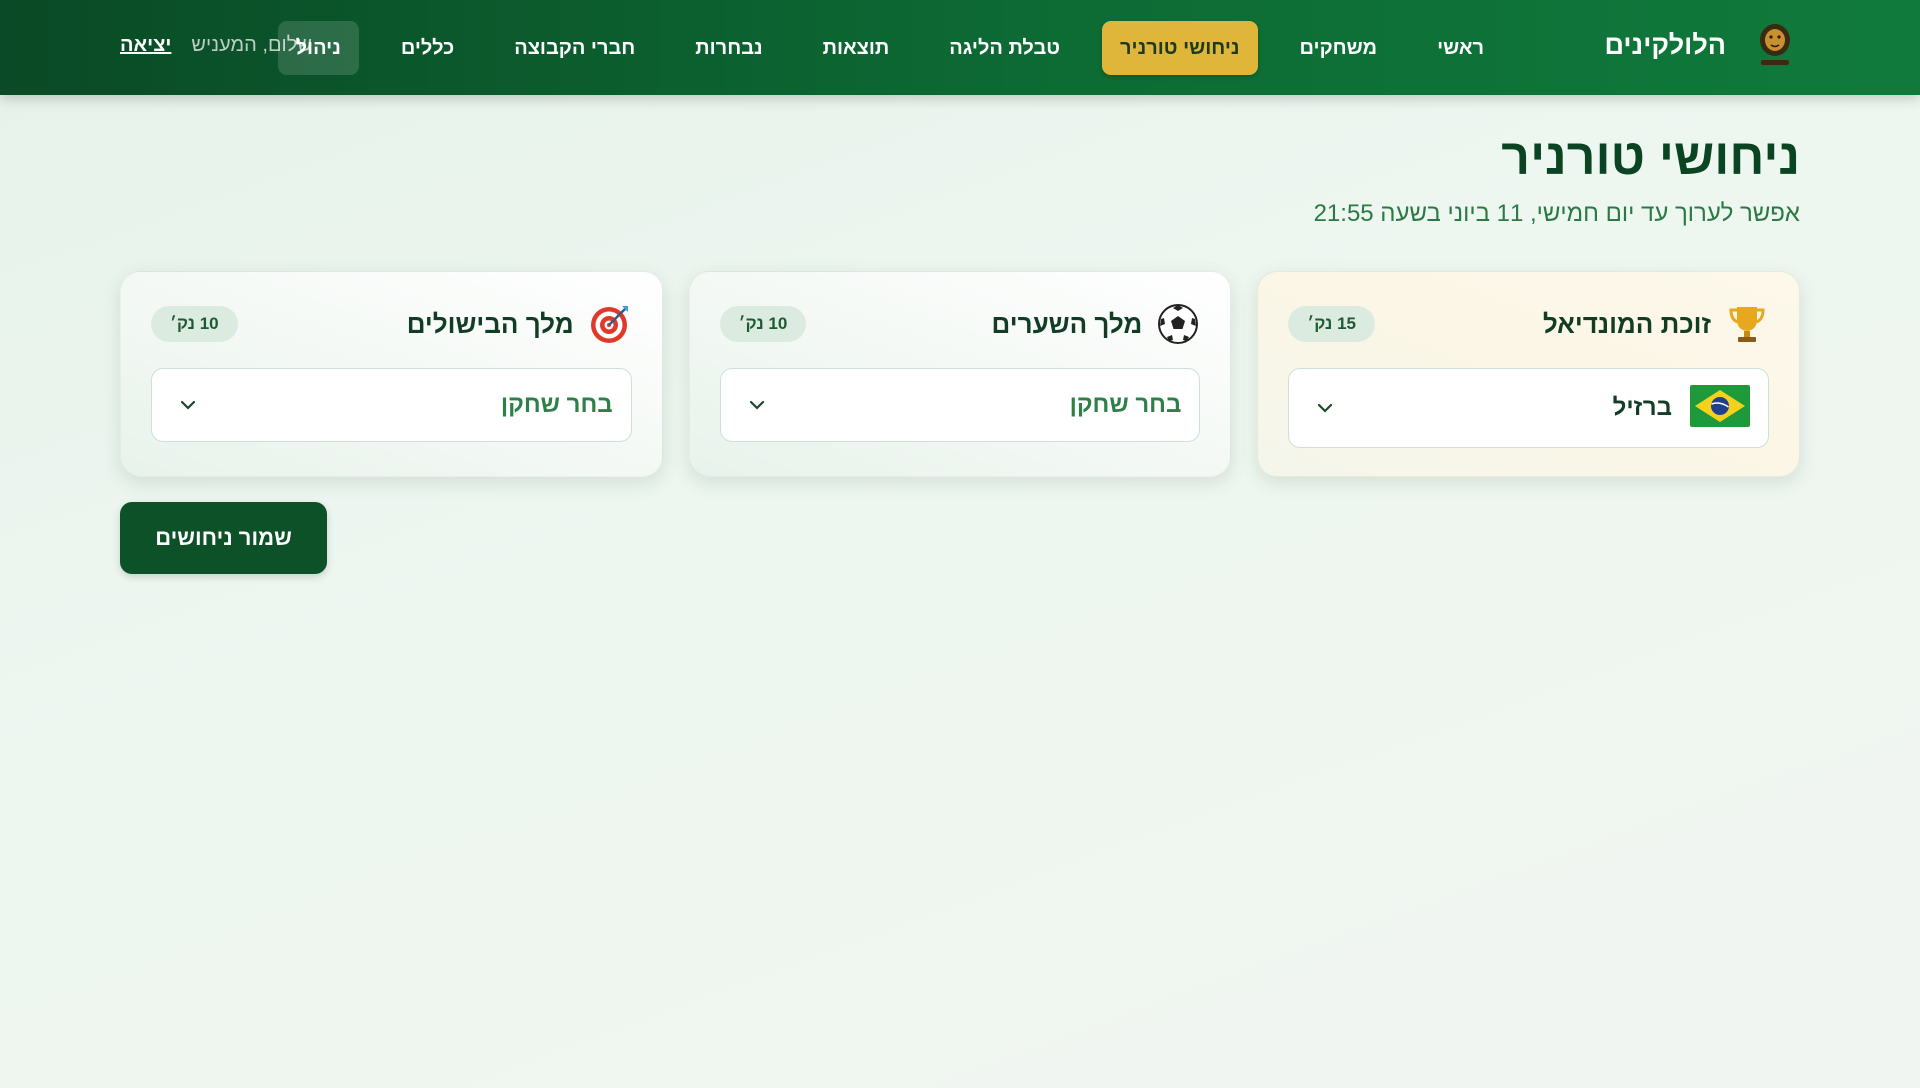 The width and height of the screenshot is (1920, 1088). What do you see at coordinates (1747, 324) in the screenshot?
I see `trophy-icon` at bounding box center [1747, 324].